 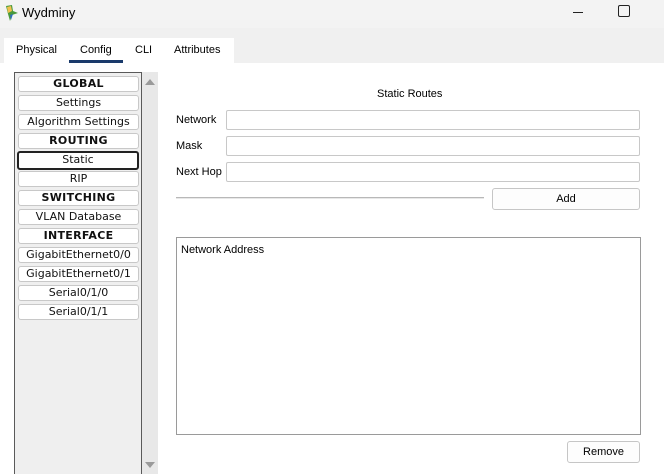 I want to click on tab-cli: CLI, so click(x=143, y=50).